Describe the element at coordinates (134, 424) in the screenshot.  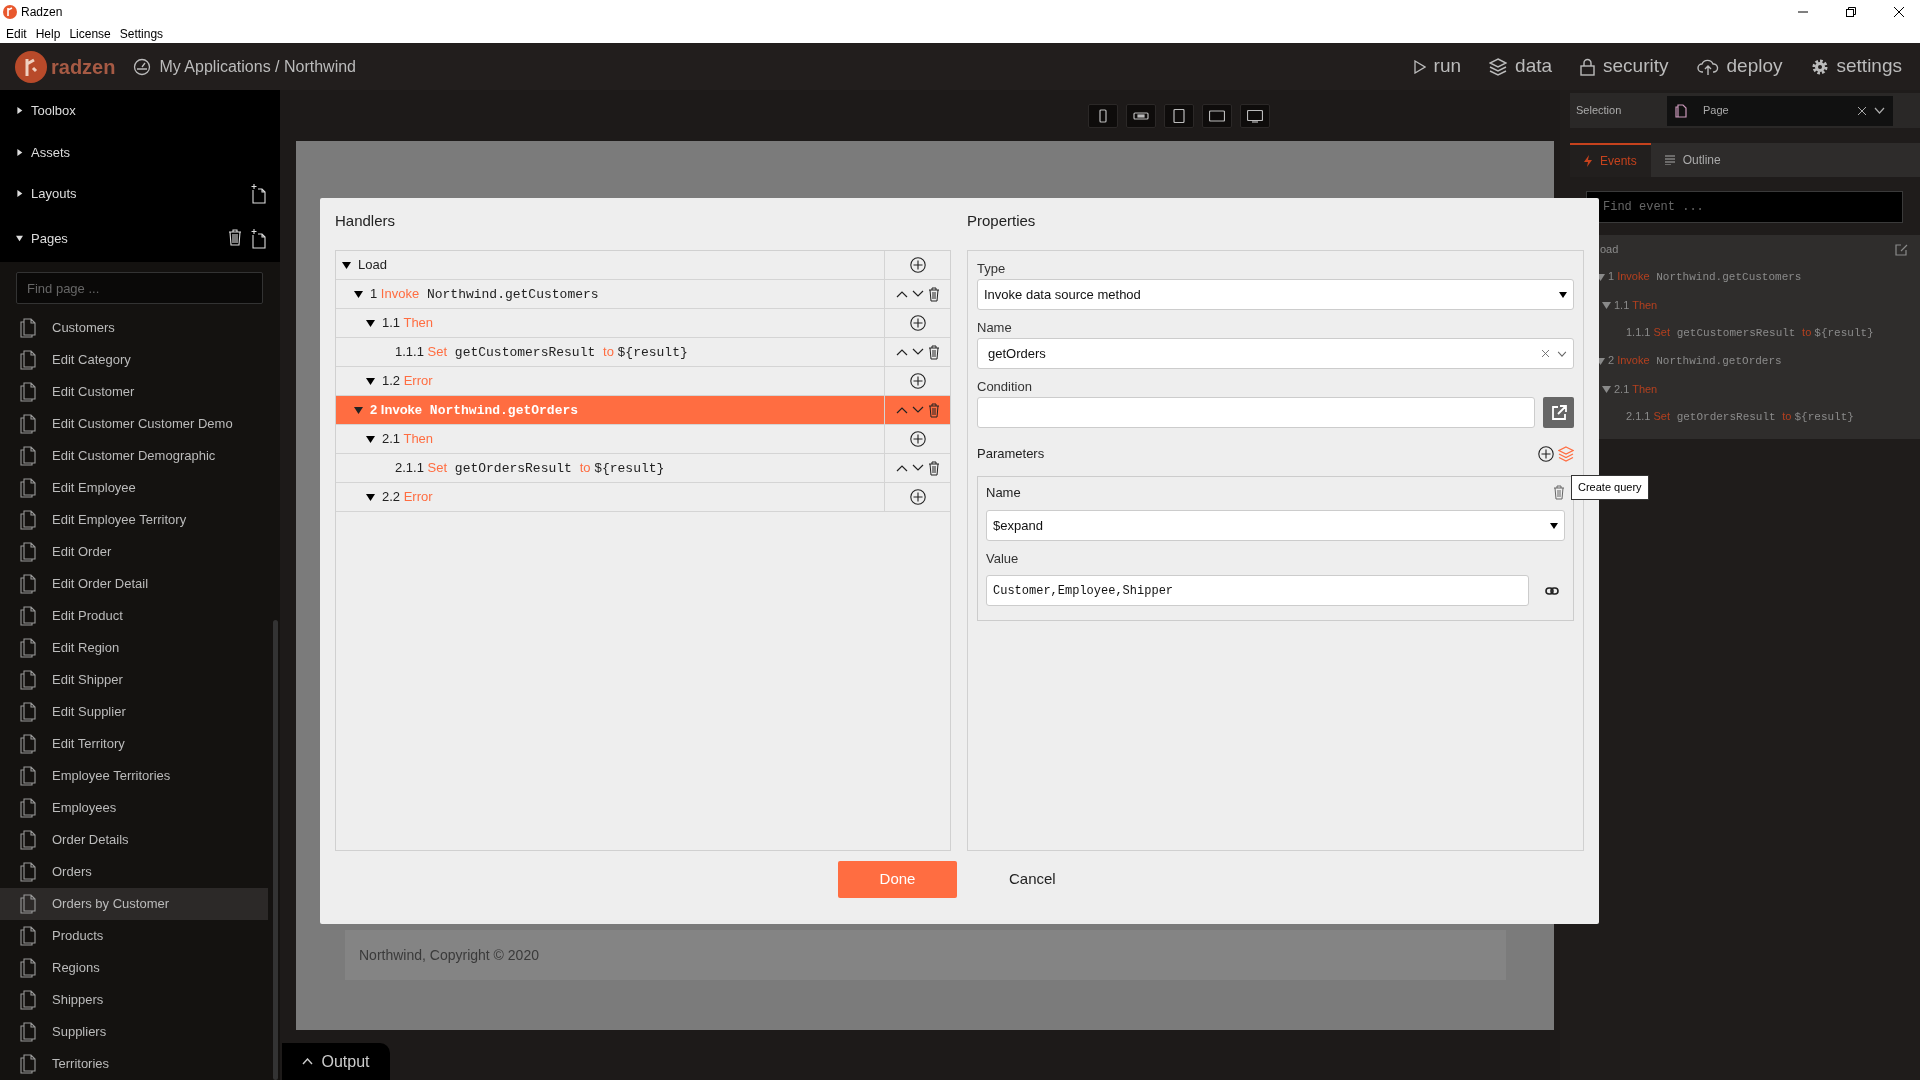
I see `page-item: Edit Customer Customer Demo` at that location.